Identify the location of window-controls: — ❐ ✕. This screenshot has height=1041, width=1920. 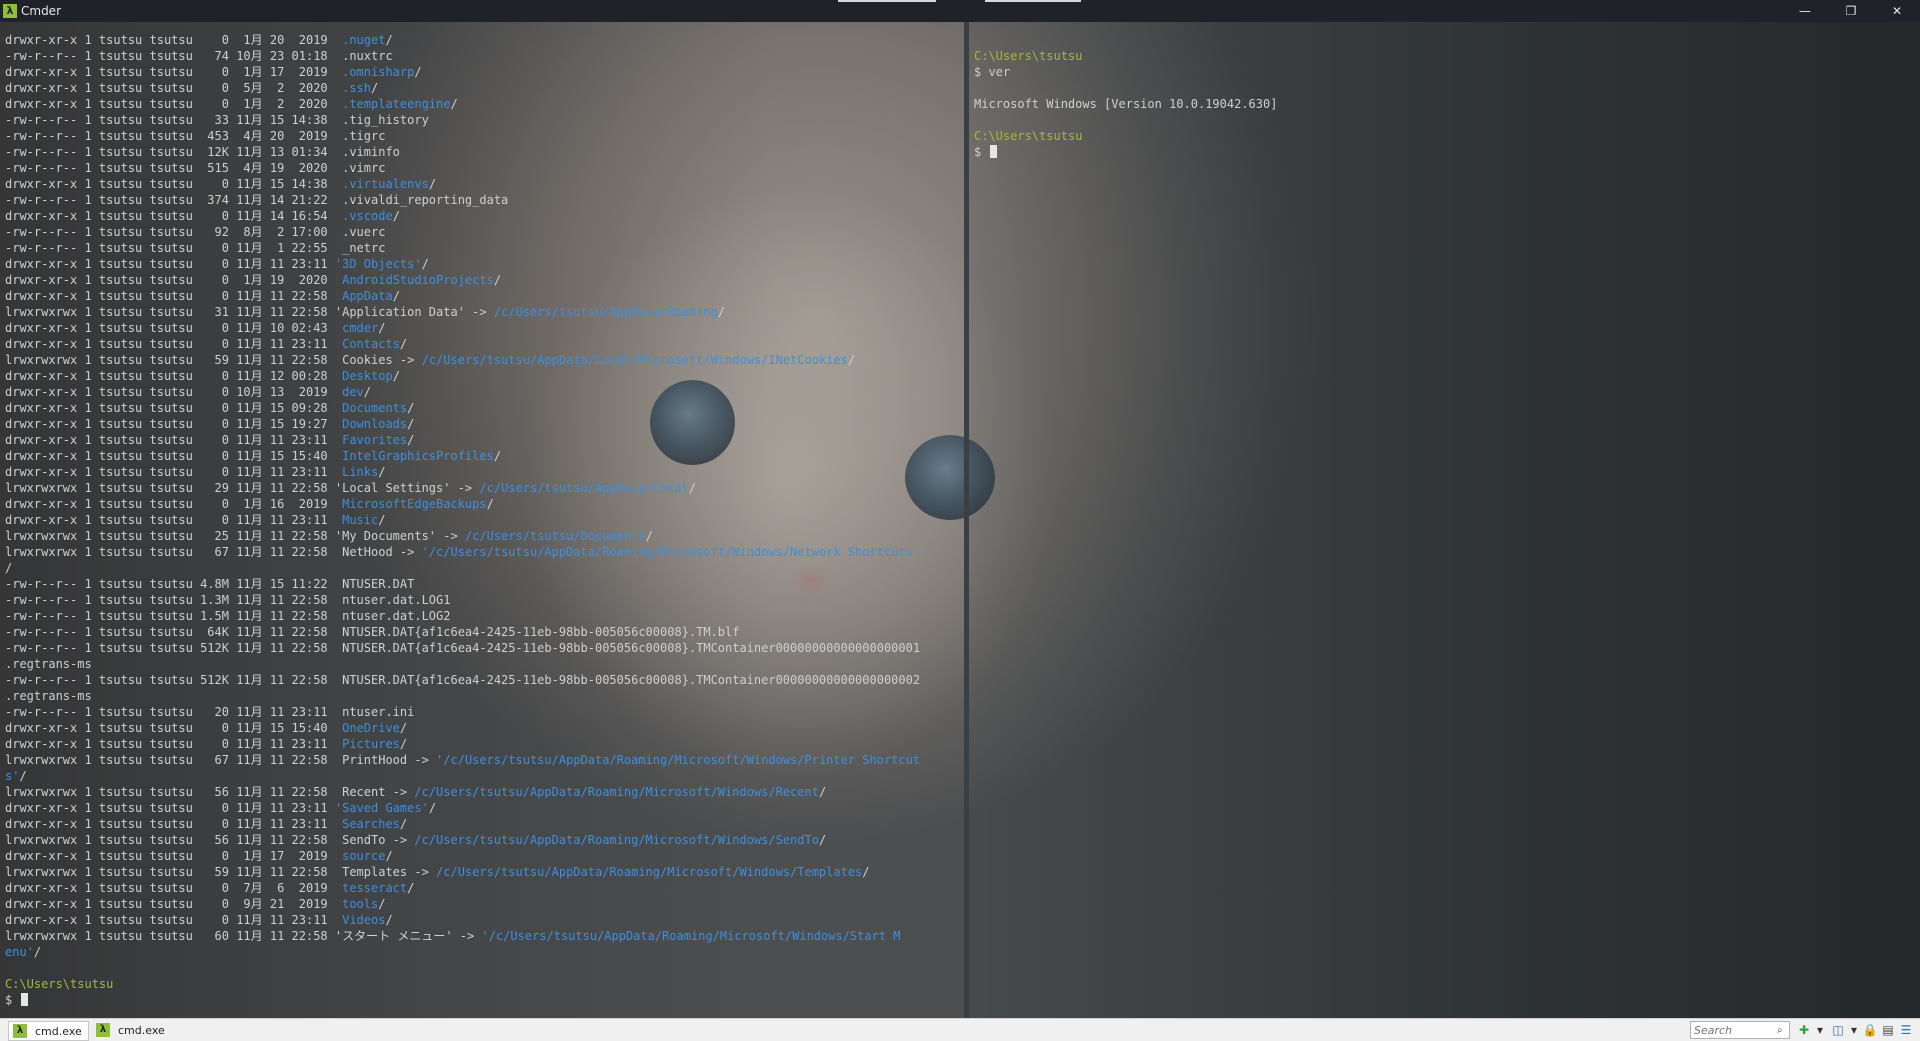
(1851, 11).